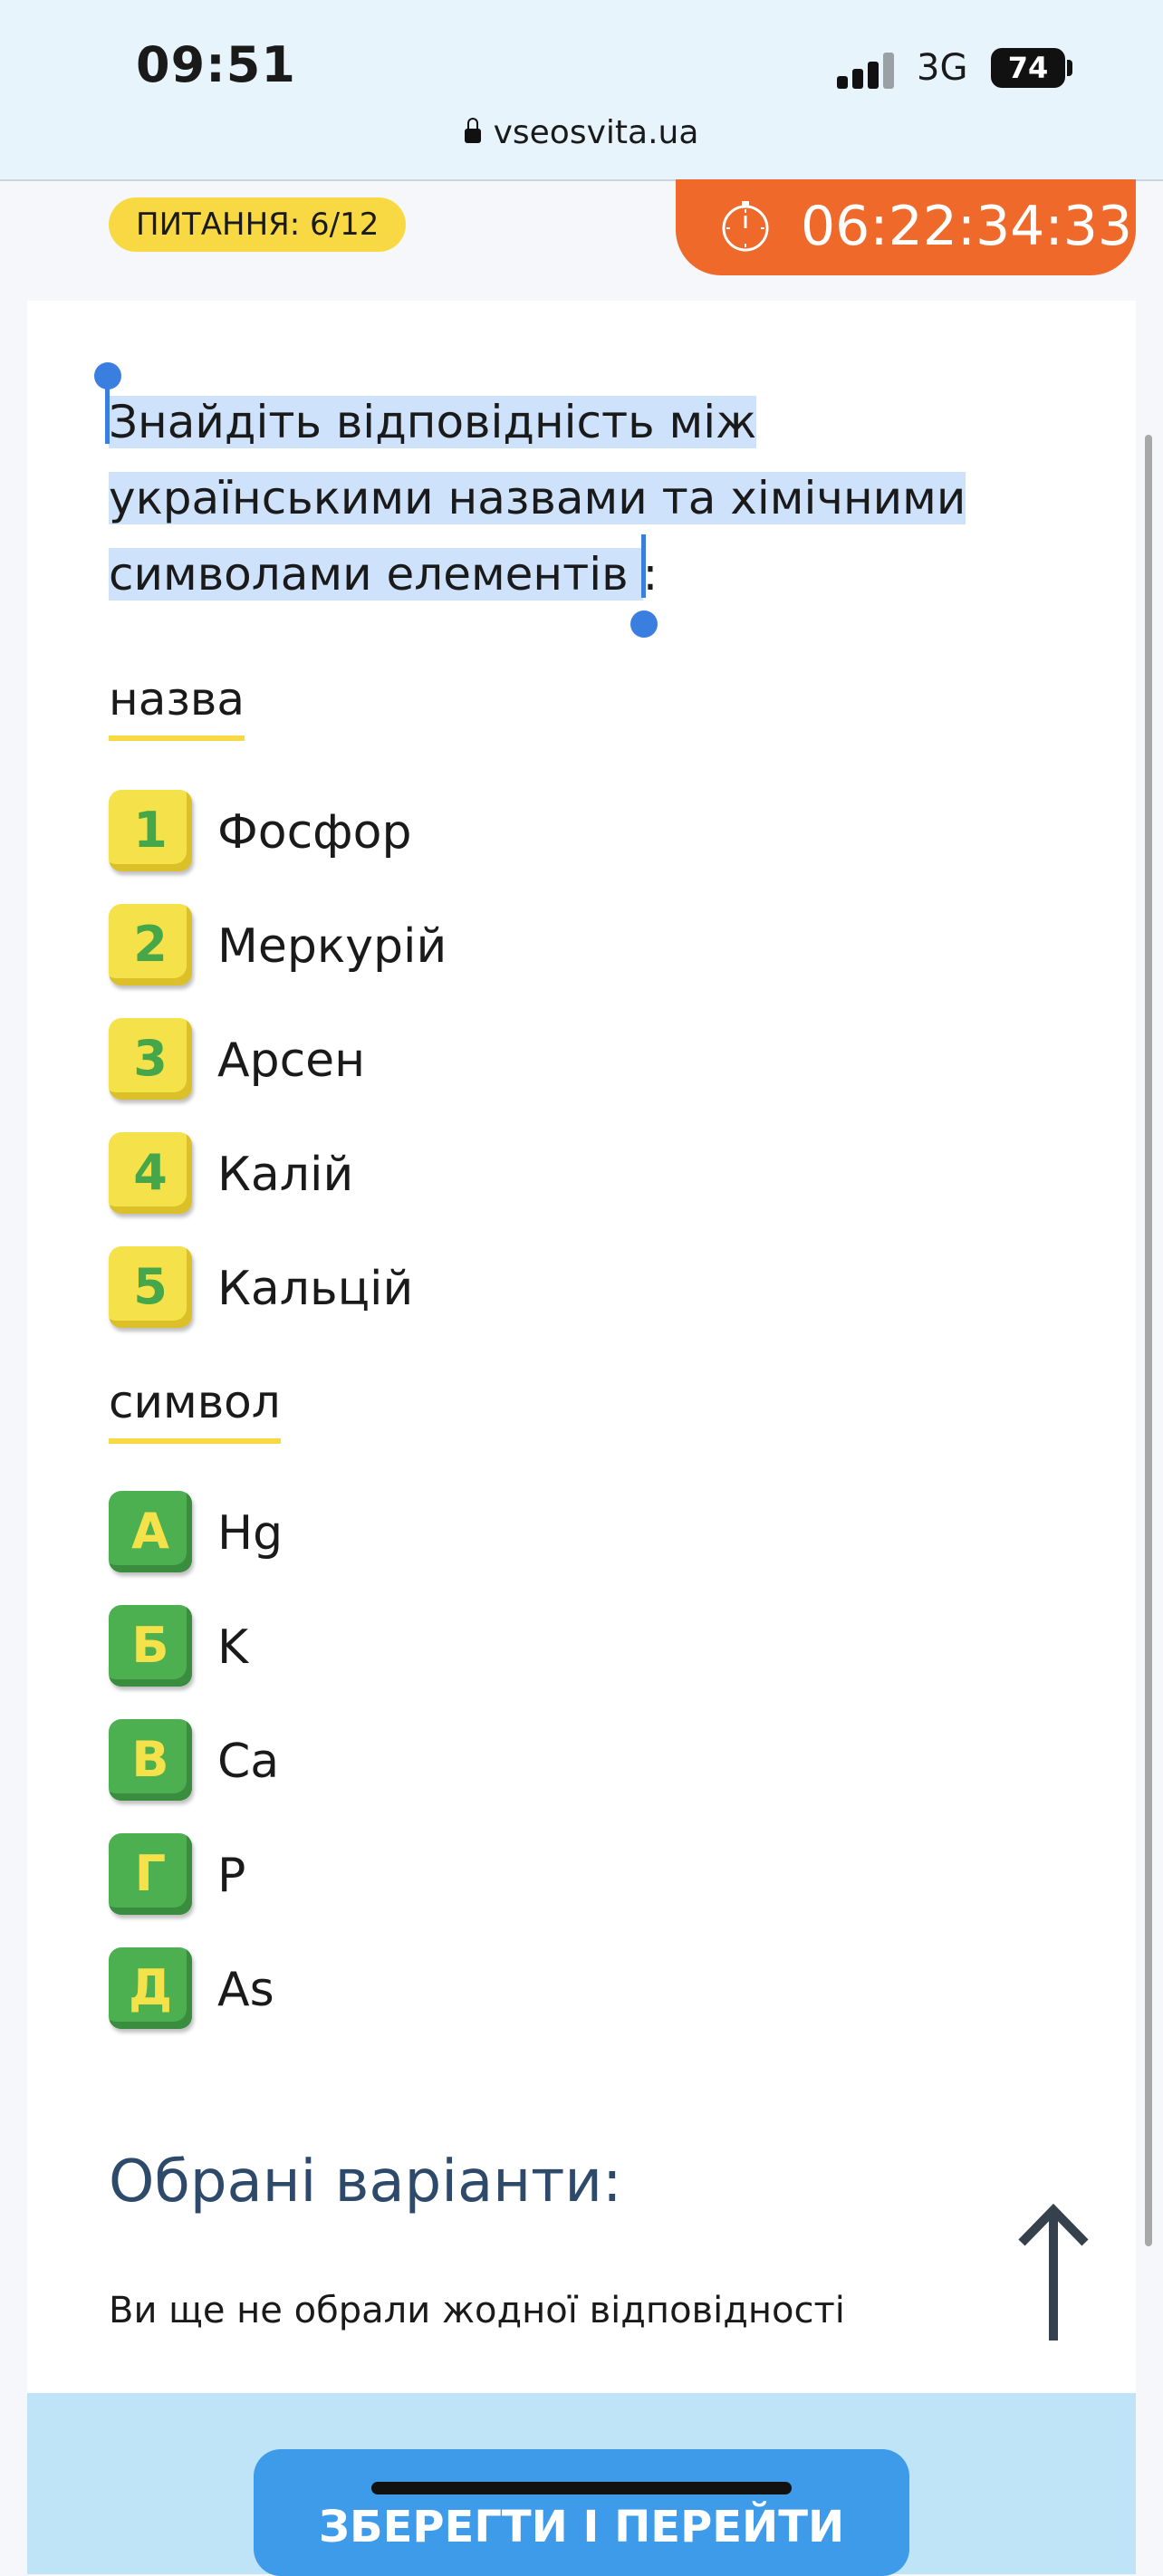  What do you see at coordinates (644, 624) in the screenshot?
I see `selection-handle-end` at bounding box center [644, 624].